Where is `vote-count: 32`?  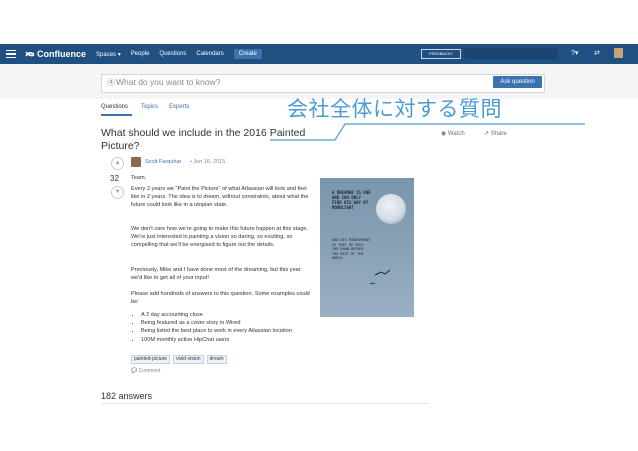 vote-count: 32 is located at coordinates (114, 178).